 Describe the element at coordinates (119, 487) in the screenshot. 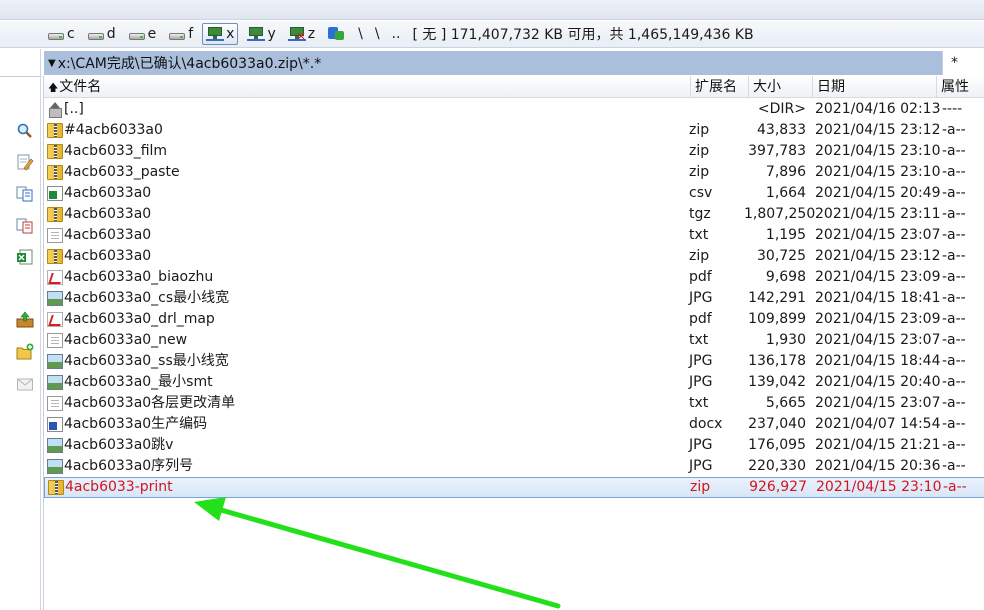

I see `file-name: 4acb6033-print` at that location.